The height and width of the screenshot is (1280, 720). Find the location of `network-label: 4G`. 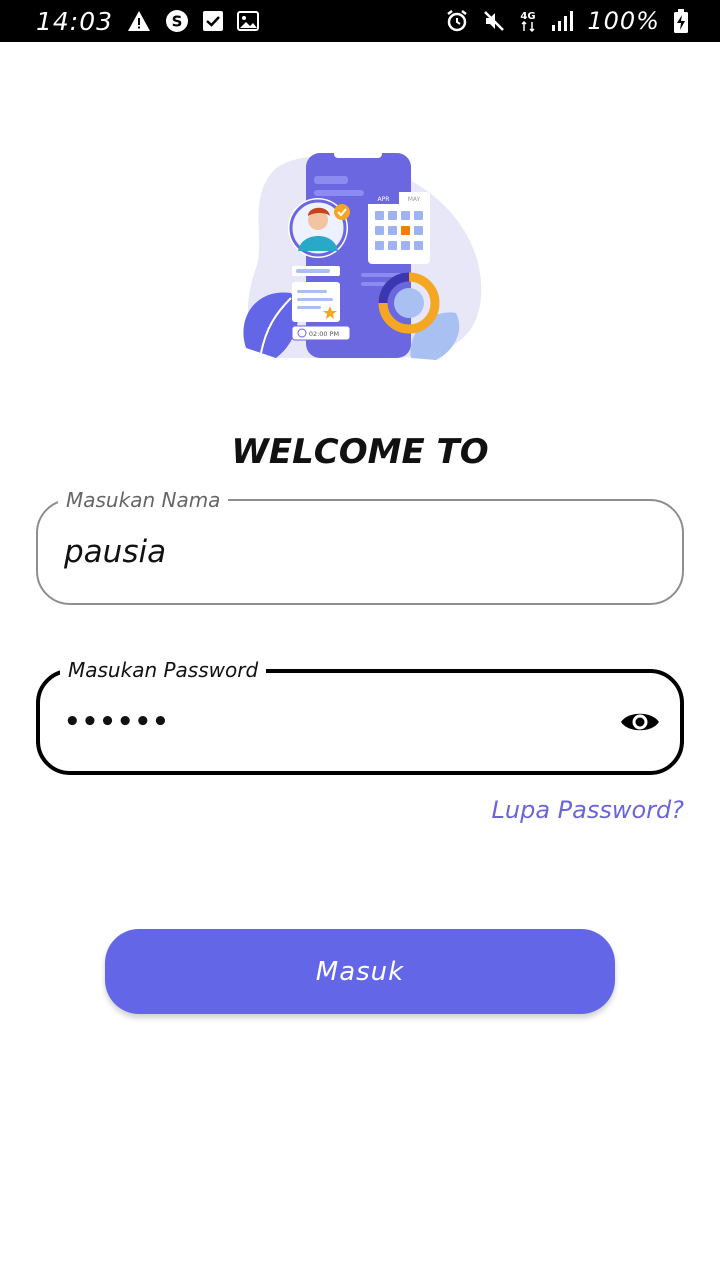

network-label: 4G is located at coordinates (528, 16).